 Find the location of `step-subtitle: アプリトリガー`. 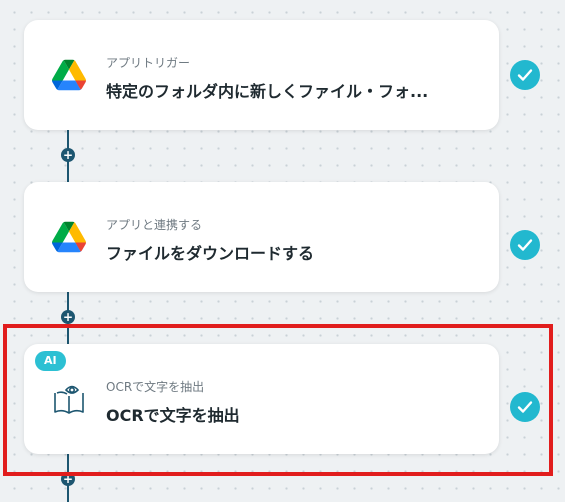

step-subtitle: アプリトリガー is located at coordinates (148, 63).